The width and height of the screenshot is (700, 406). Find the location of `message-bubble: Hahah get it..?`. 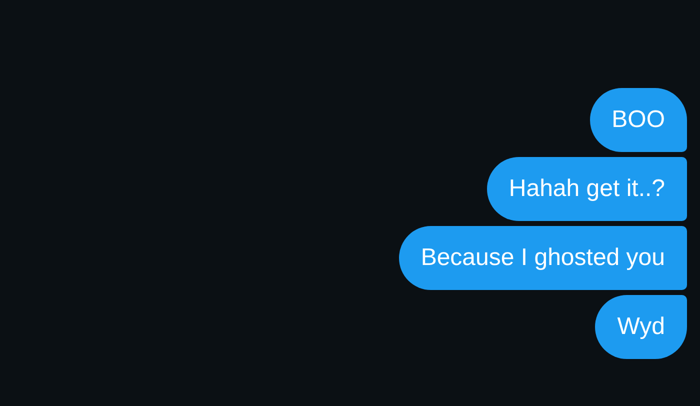

message-bubble: Hahah get it..? is located at coordinates (586, 189).